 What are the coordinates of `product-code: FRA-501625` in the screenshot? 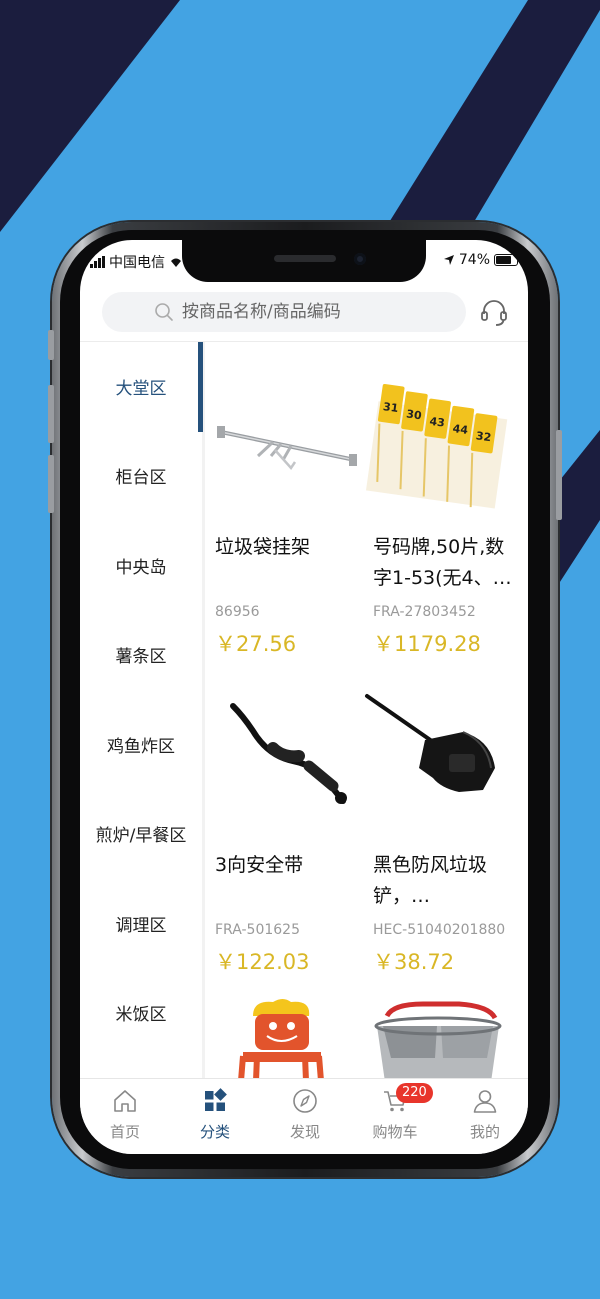 It's located at (257, 930).